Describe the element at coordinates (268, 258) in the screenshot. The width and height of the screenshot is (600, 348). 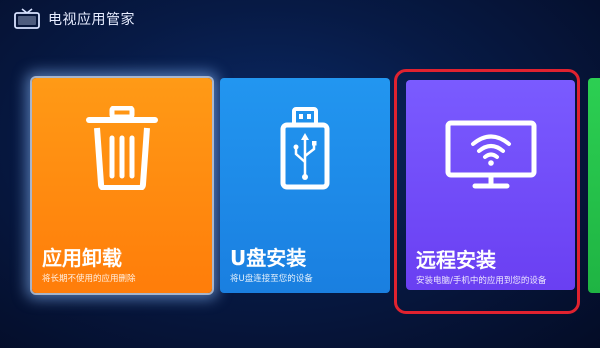
I see `tile-title: U盘安装` at that location.